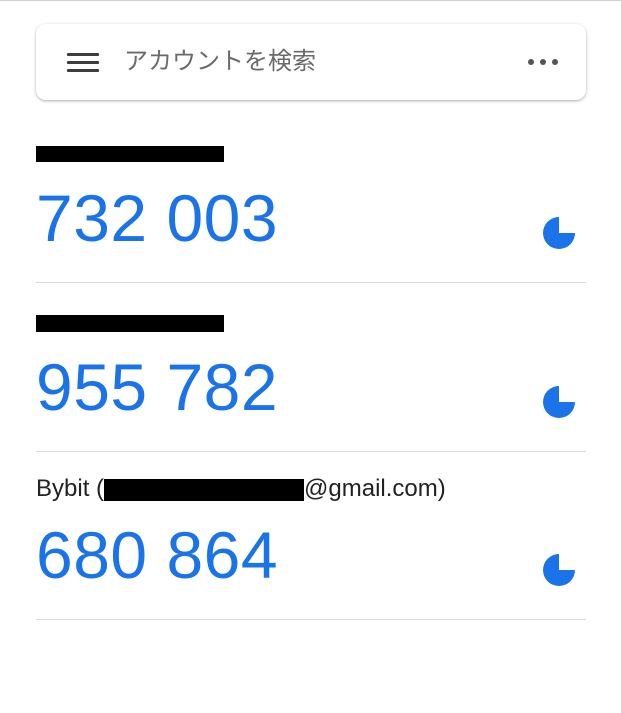 The height and width of the screenshot is (713, 621). I want to click on search-bar, so click(311, 62).